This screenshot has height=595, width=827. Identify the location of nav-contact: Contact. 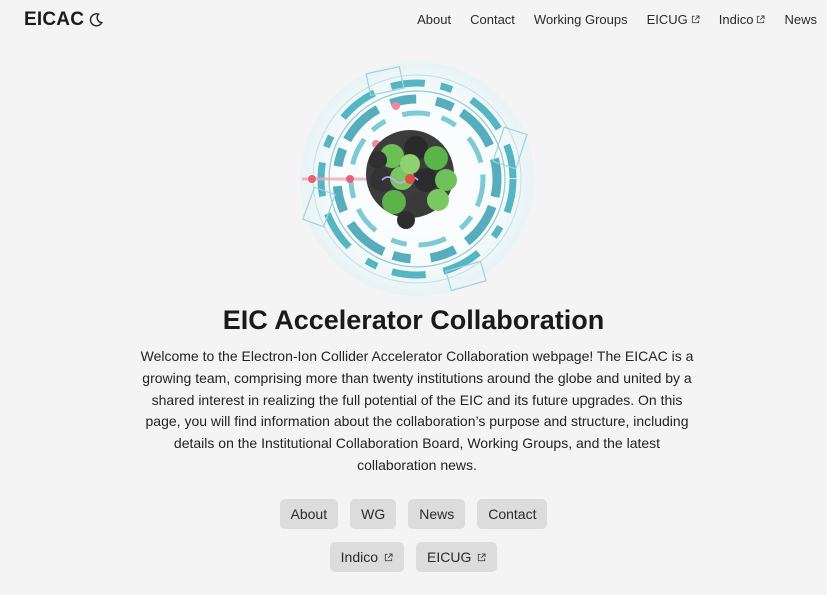
(492, 19).